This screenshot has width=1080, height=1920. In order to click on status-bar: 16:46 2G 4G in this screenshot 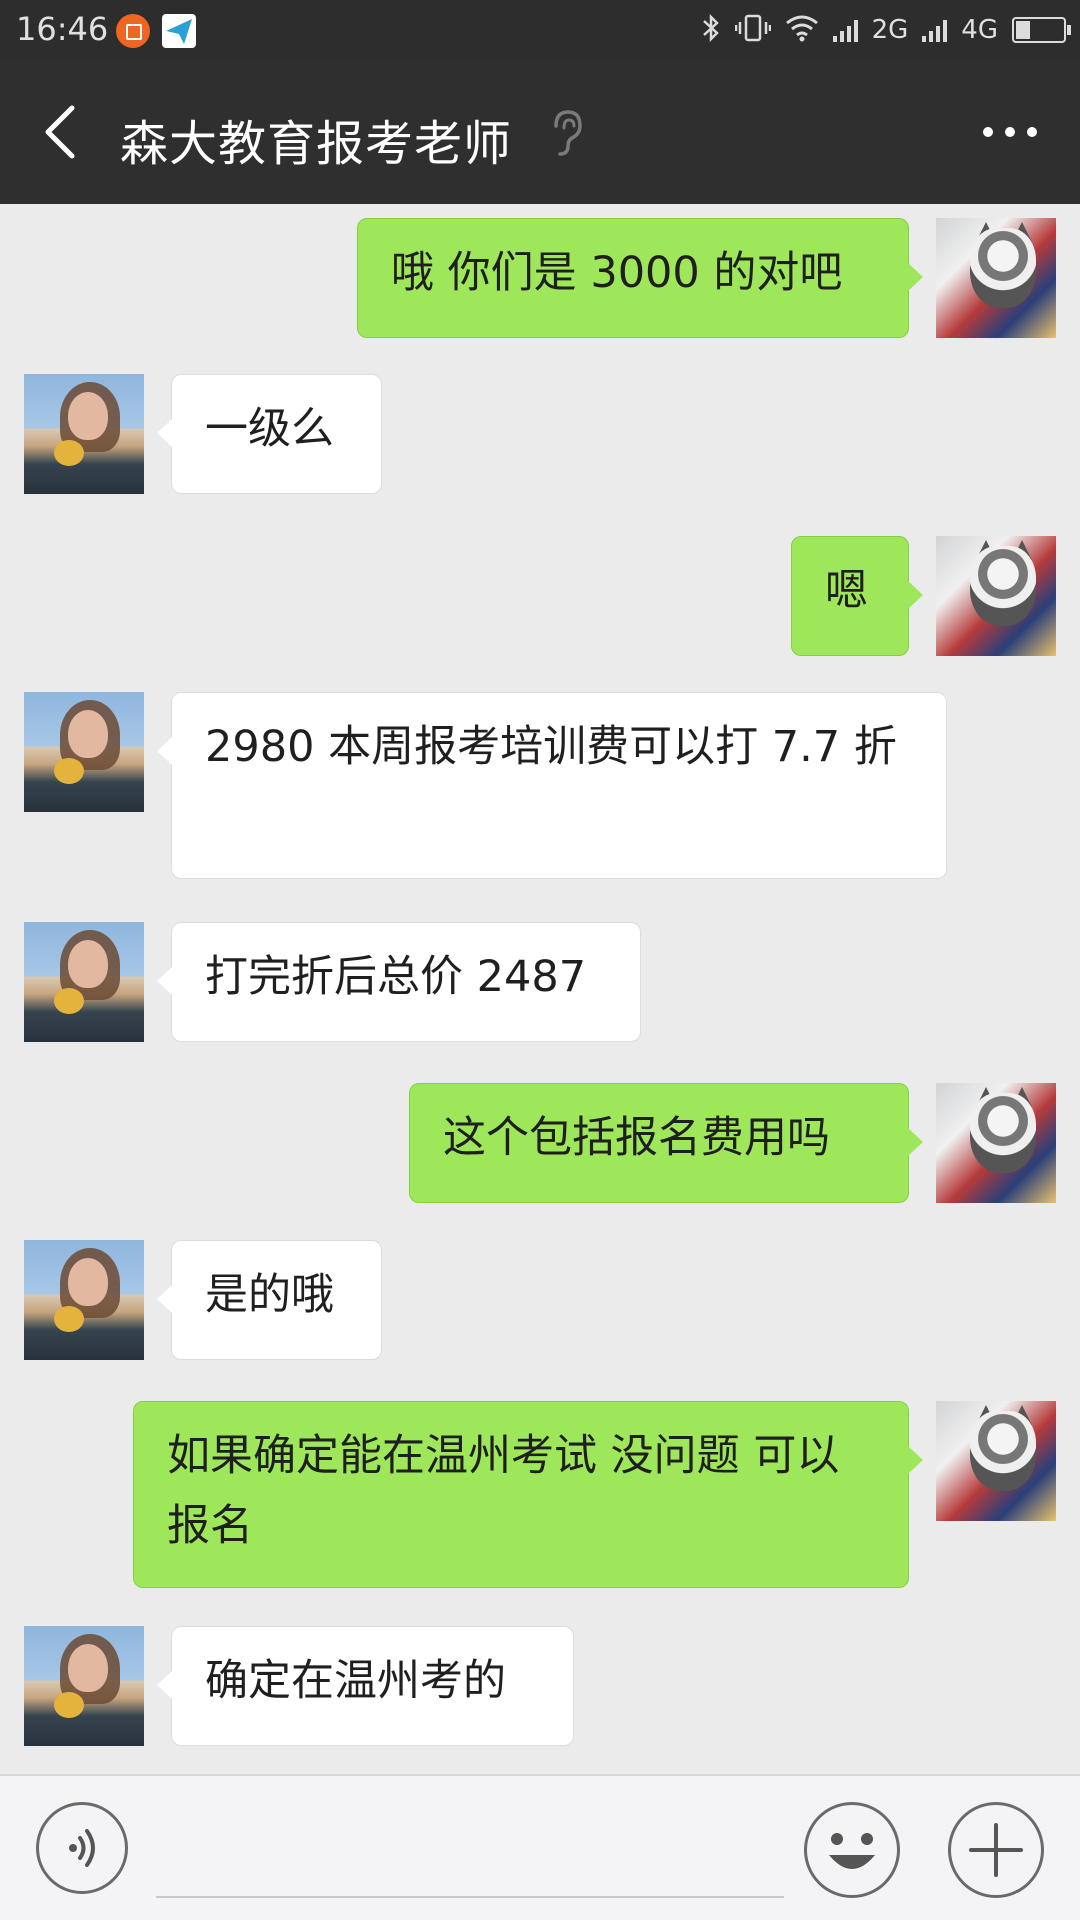, I will do `click(540, 30)`.